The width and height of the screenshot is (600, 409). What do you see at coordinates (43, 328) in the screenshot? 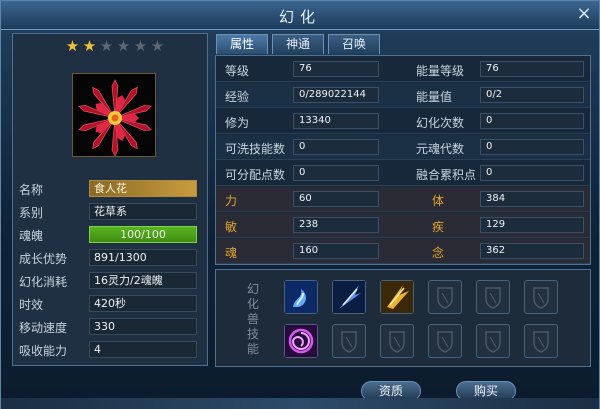
I see `pet-stat-label: 移动速度` at bounding box center [43, 328].